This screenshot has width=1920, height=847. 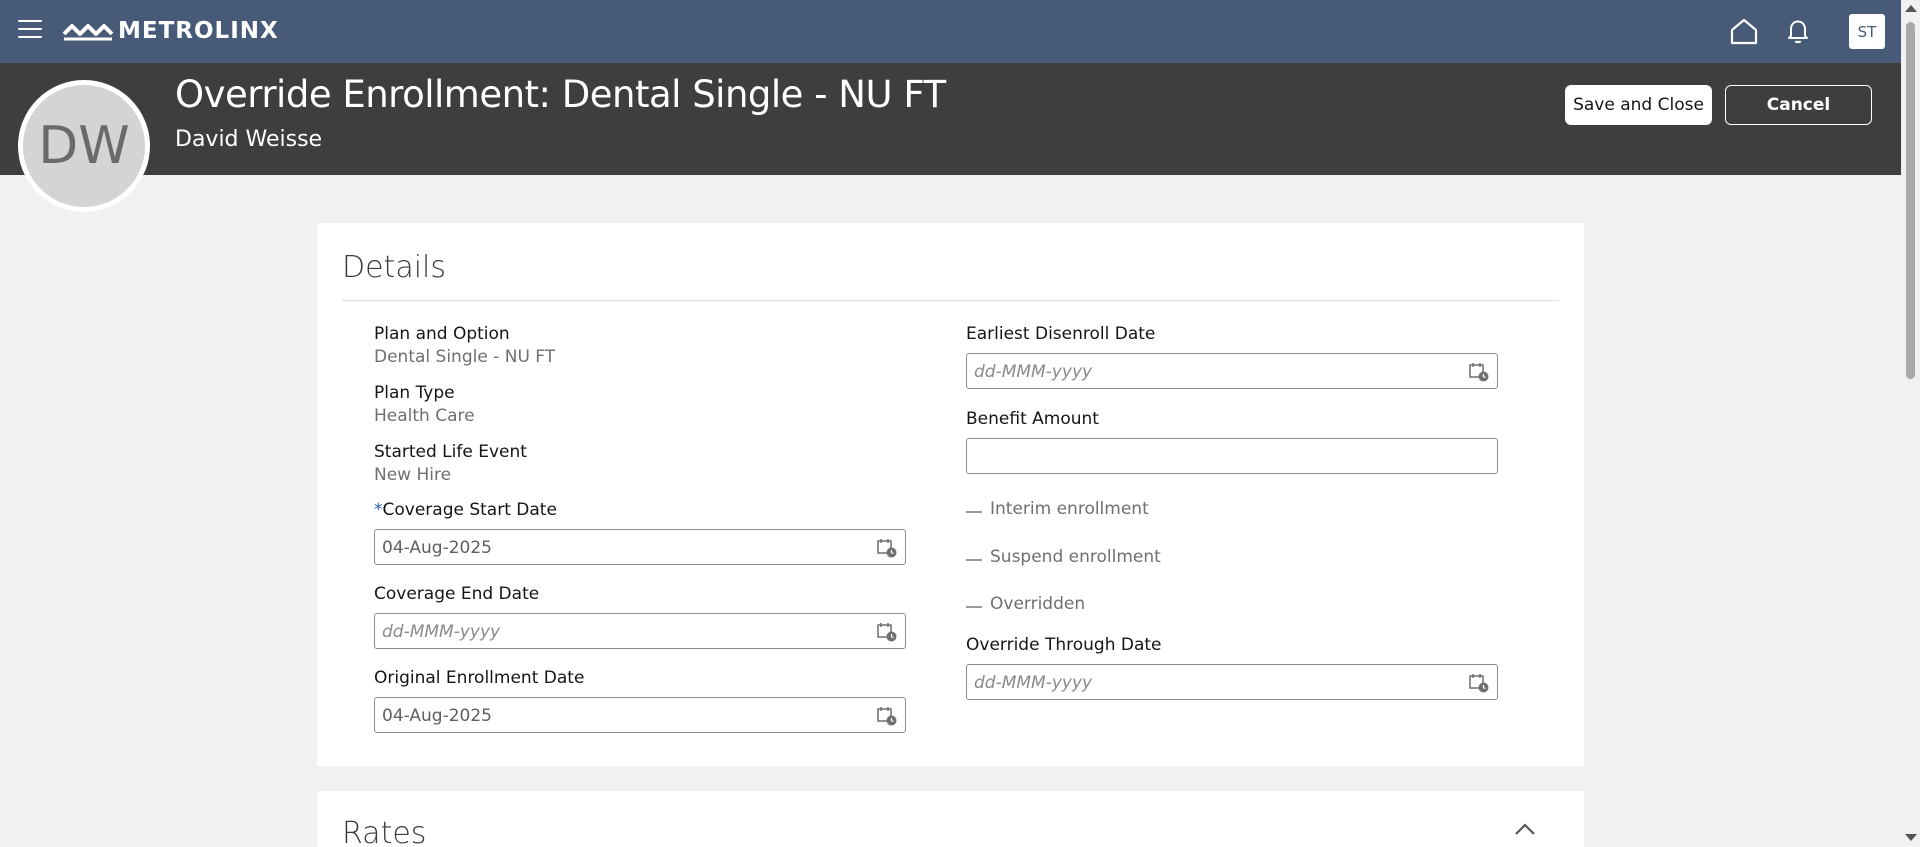 I want to click on metrolinx-wave-icon, so click(x=88, y=32).